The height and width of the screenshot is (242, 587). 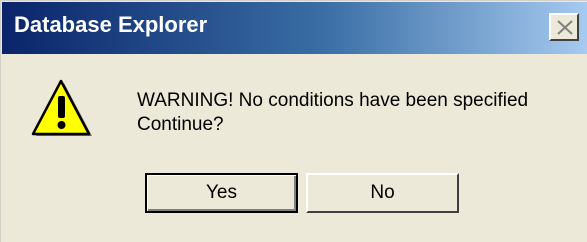 I want to click on close-button, so click(x=564, y=27).